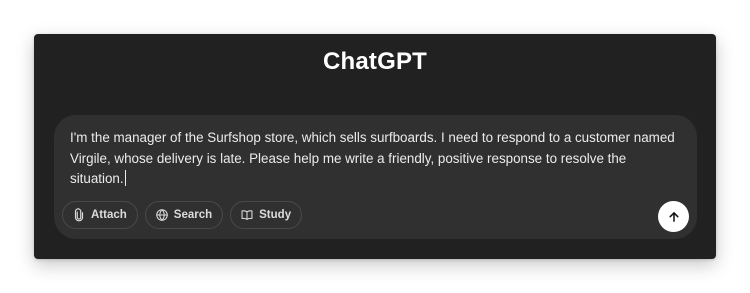 This screenshot has width=750, height=293. I want to click on search-label: Search, so click(193, 215).